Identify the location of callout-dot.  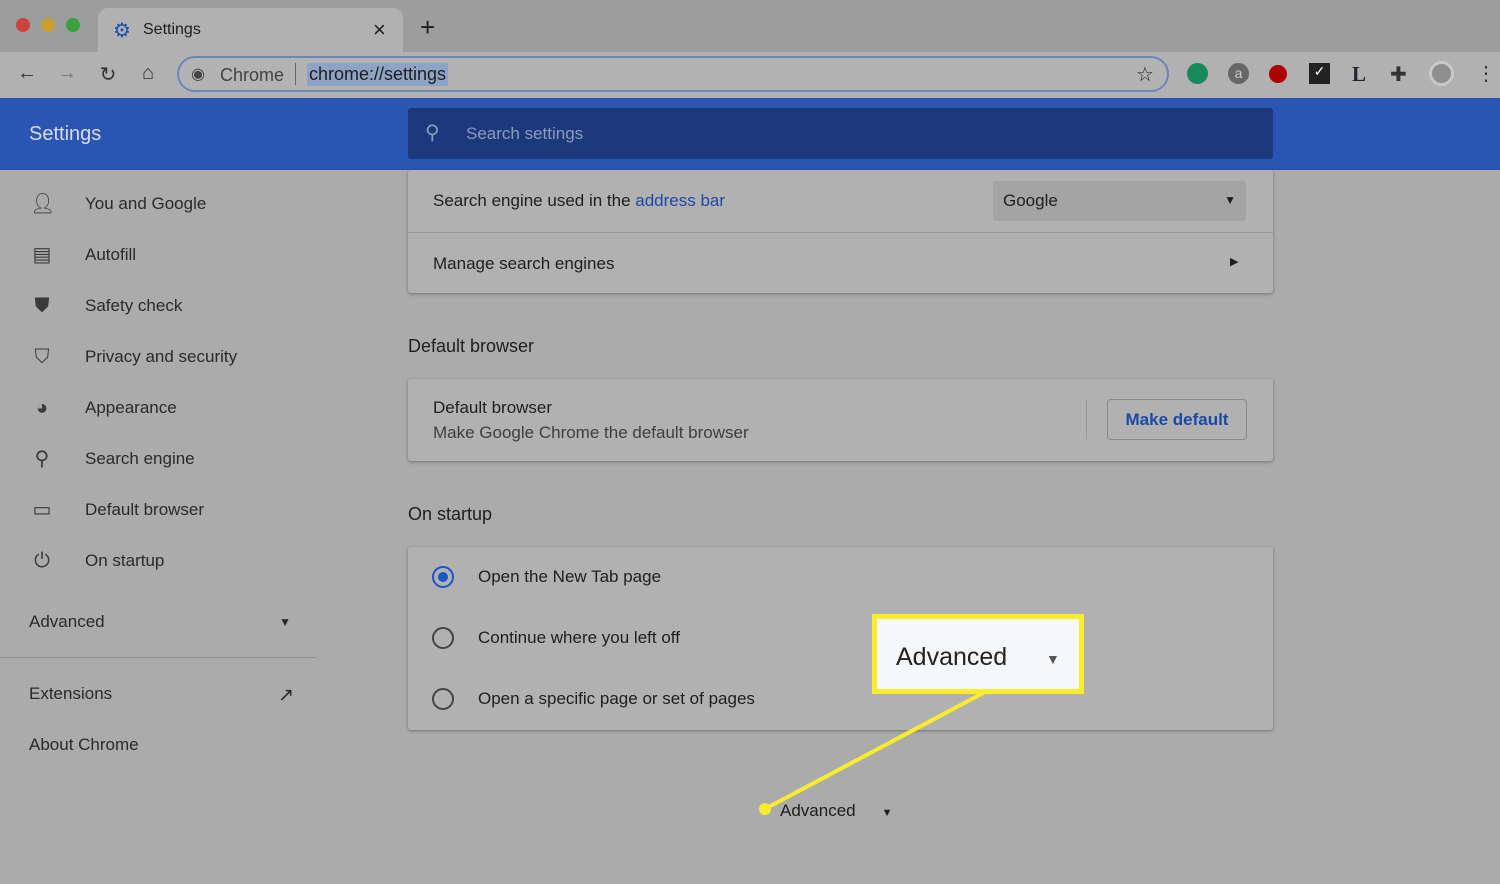
(765, 809).